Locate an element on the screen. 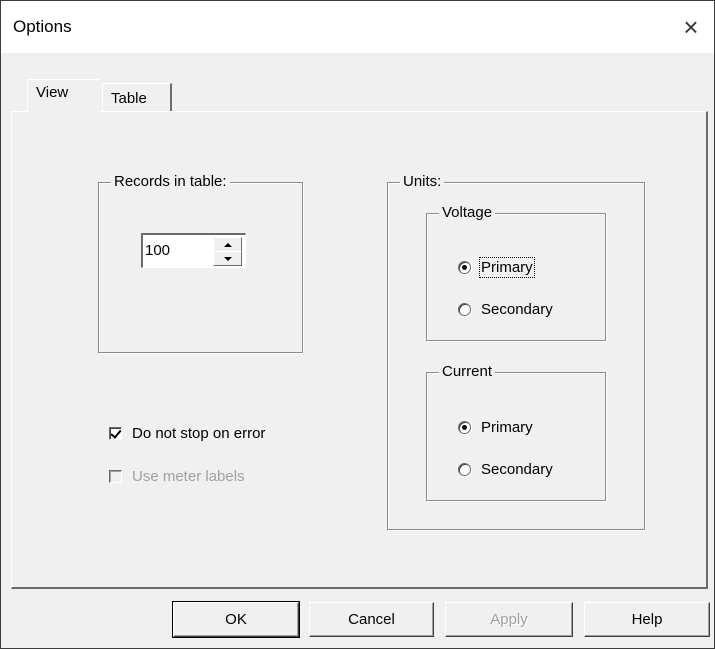 This screenshot has width=715, height=649. stop-on-error-option: Do not stop on error is located at coordinates (187, 433).